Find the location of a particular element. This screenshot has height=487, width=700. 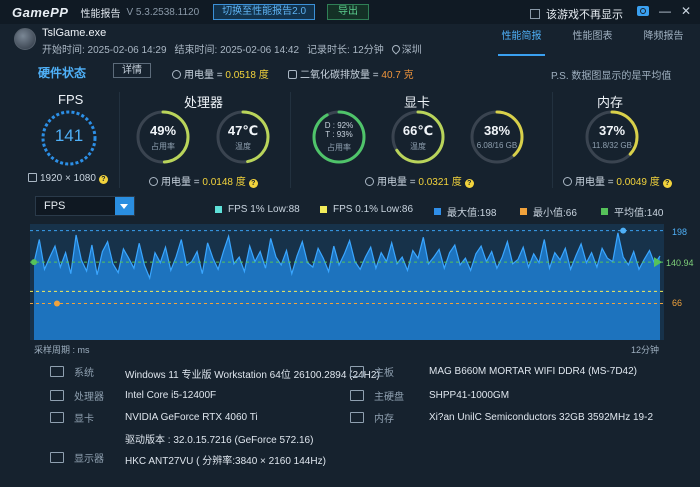

gpu-vram-value: 38% is located at coordinates (497, 130).